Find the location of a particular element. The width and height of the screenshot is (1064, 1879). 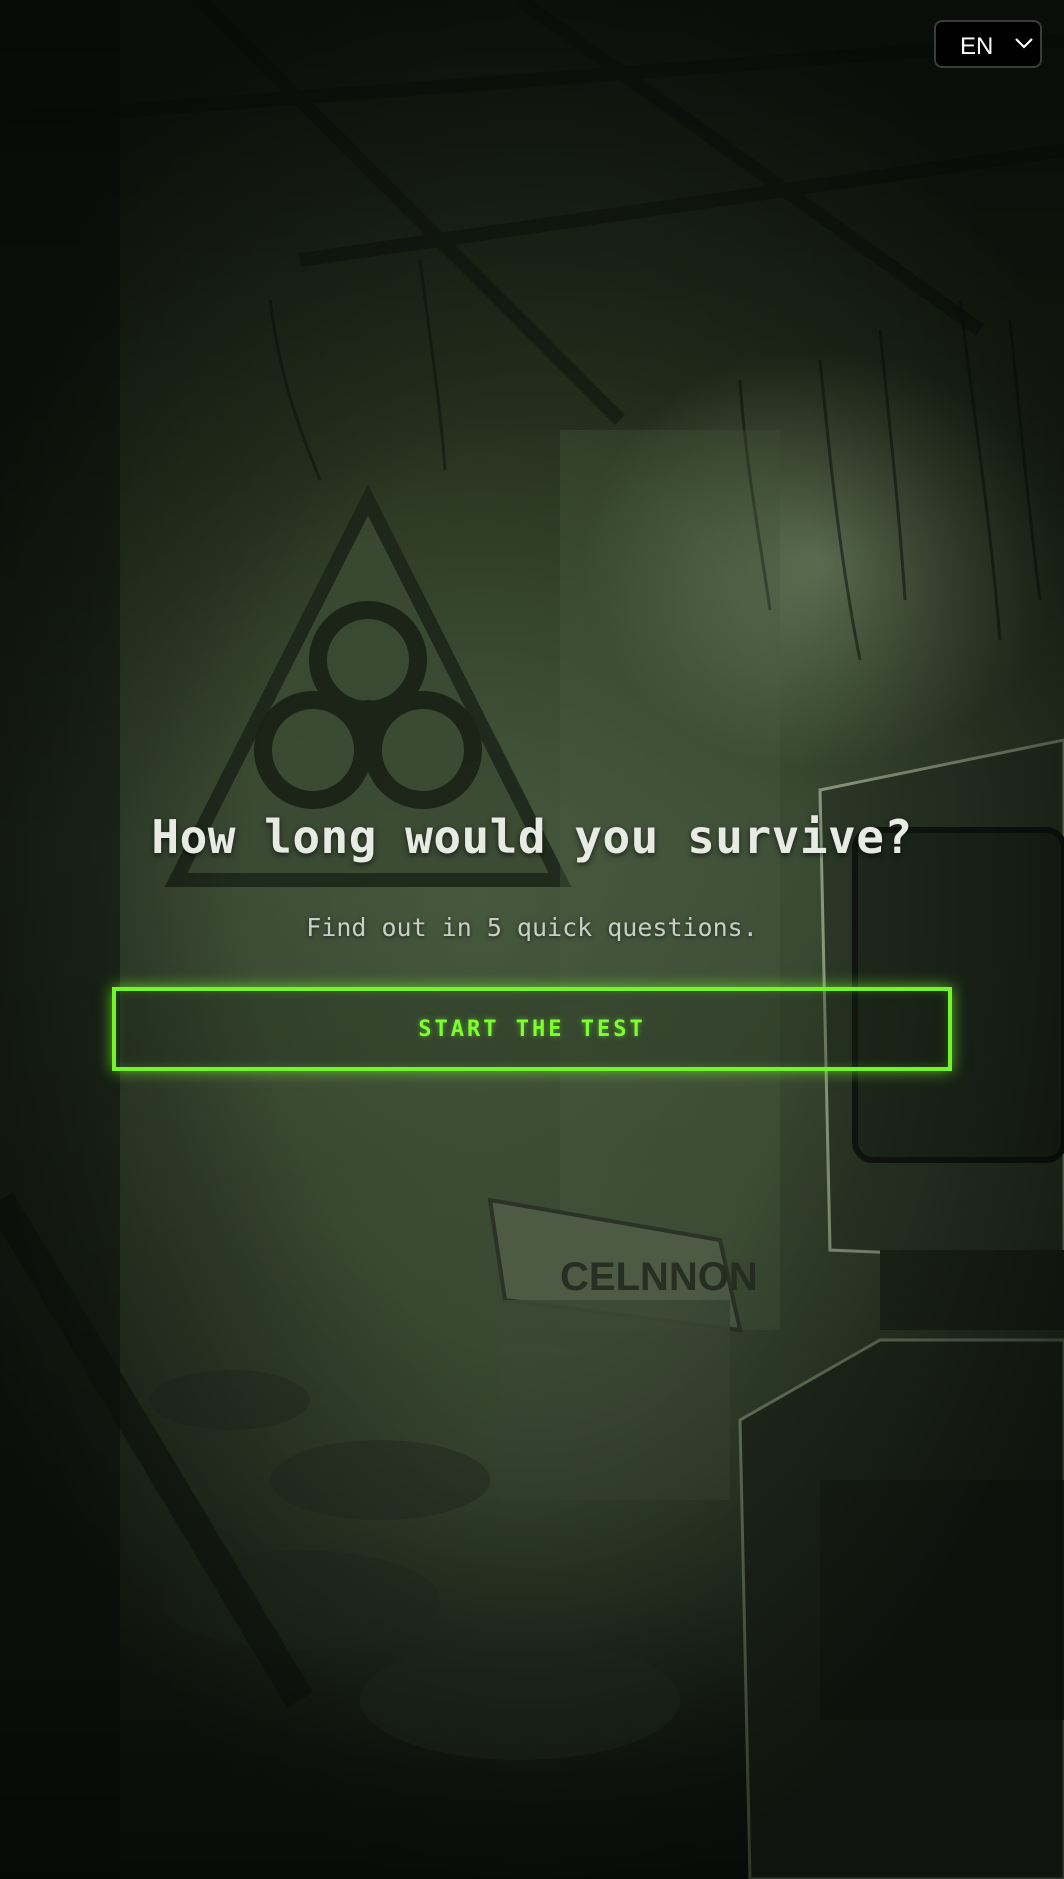

hero-title: How long would you survive? is located at coordinates (532, 837).